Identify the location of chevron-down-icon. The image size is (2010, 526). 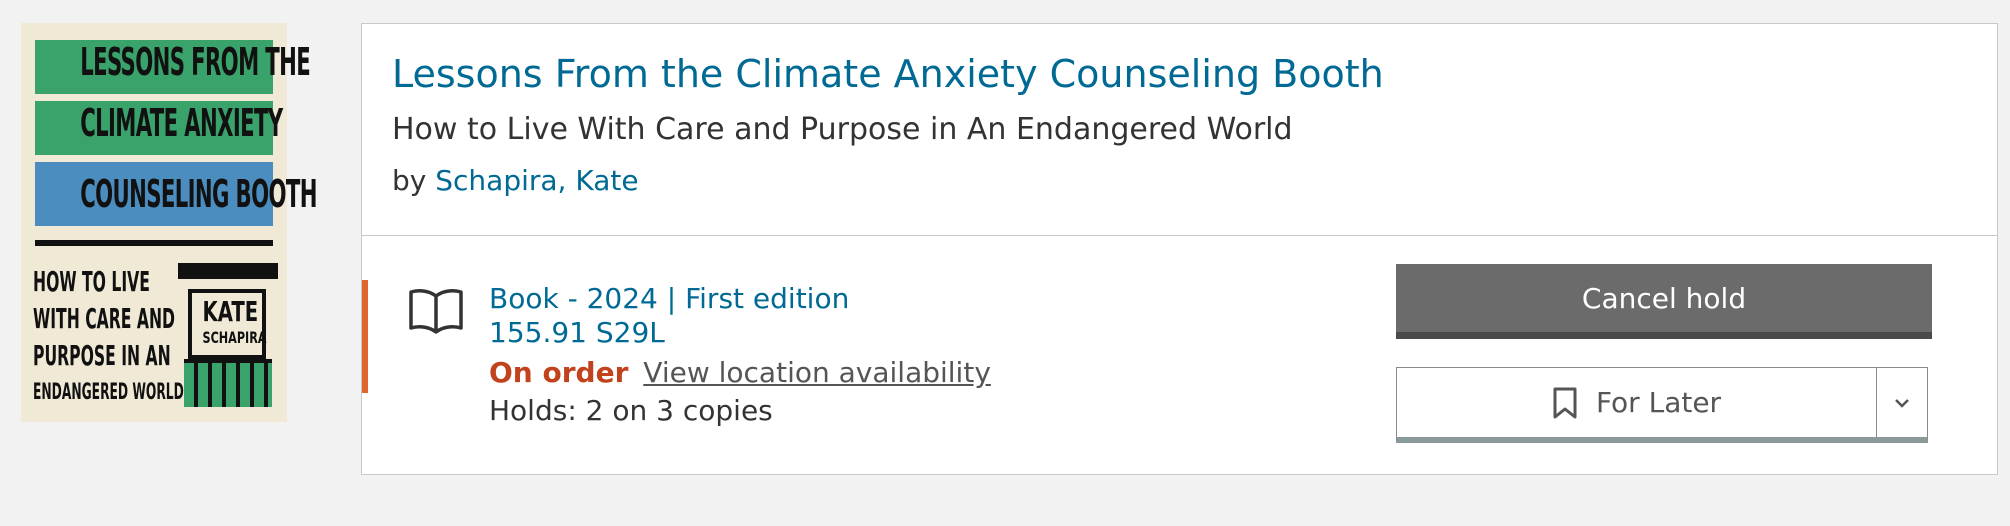
(1902, 403).